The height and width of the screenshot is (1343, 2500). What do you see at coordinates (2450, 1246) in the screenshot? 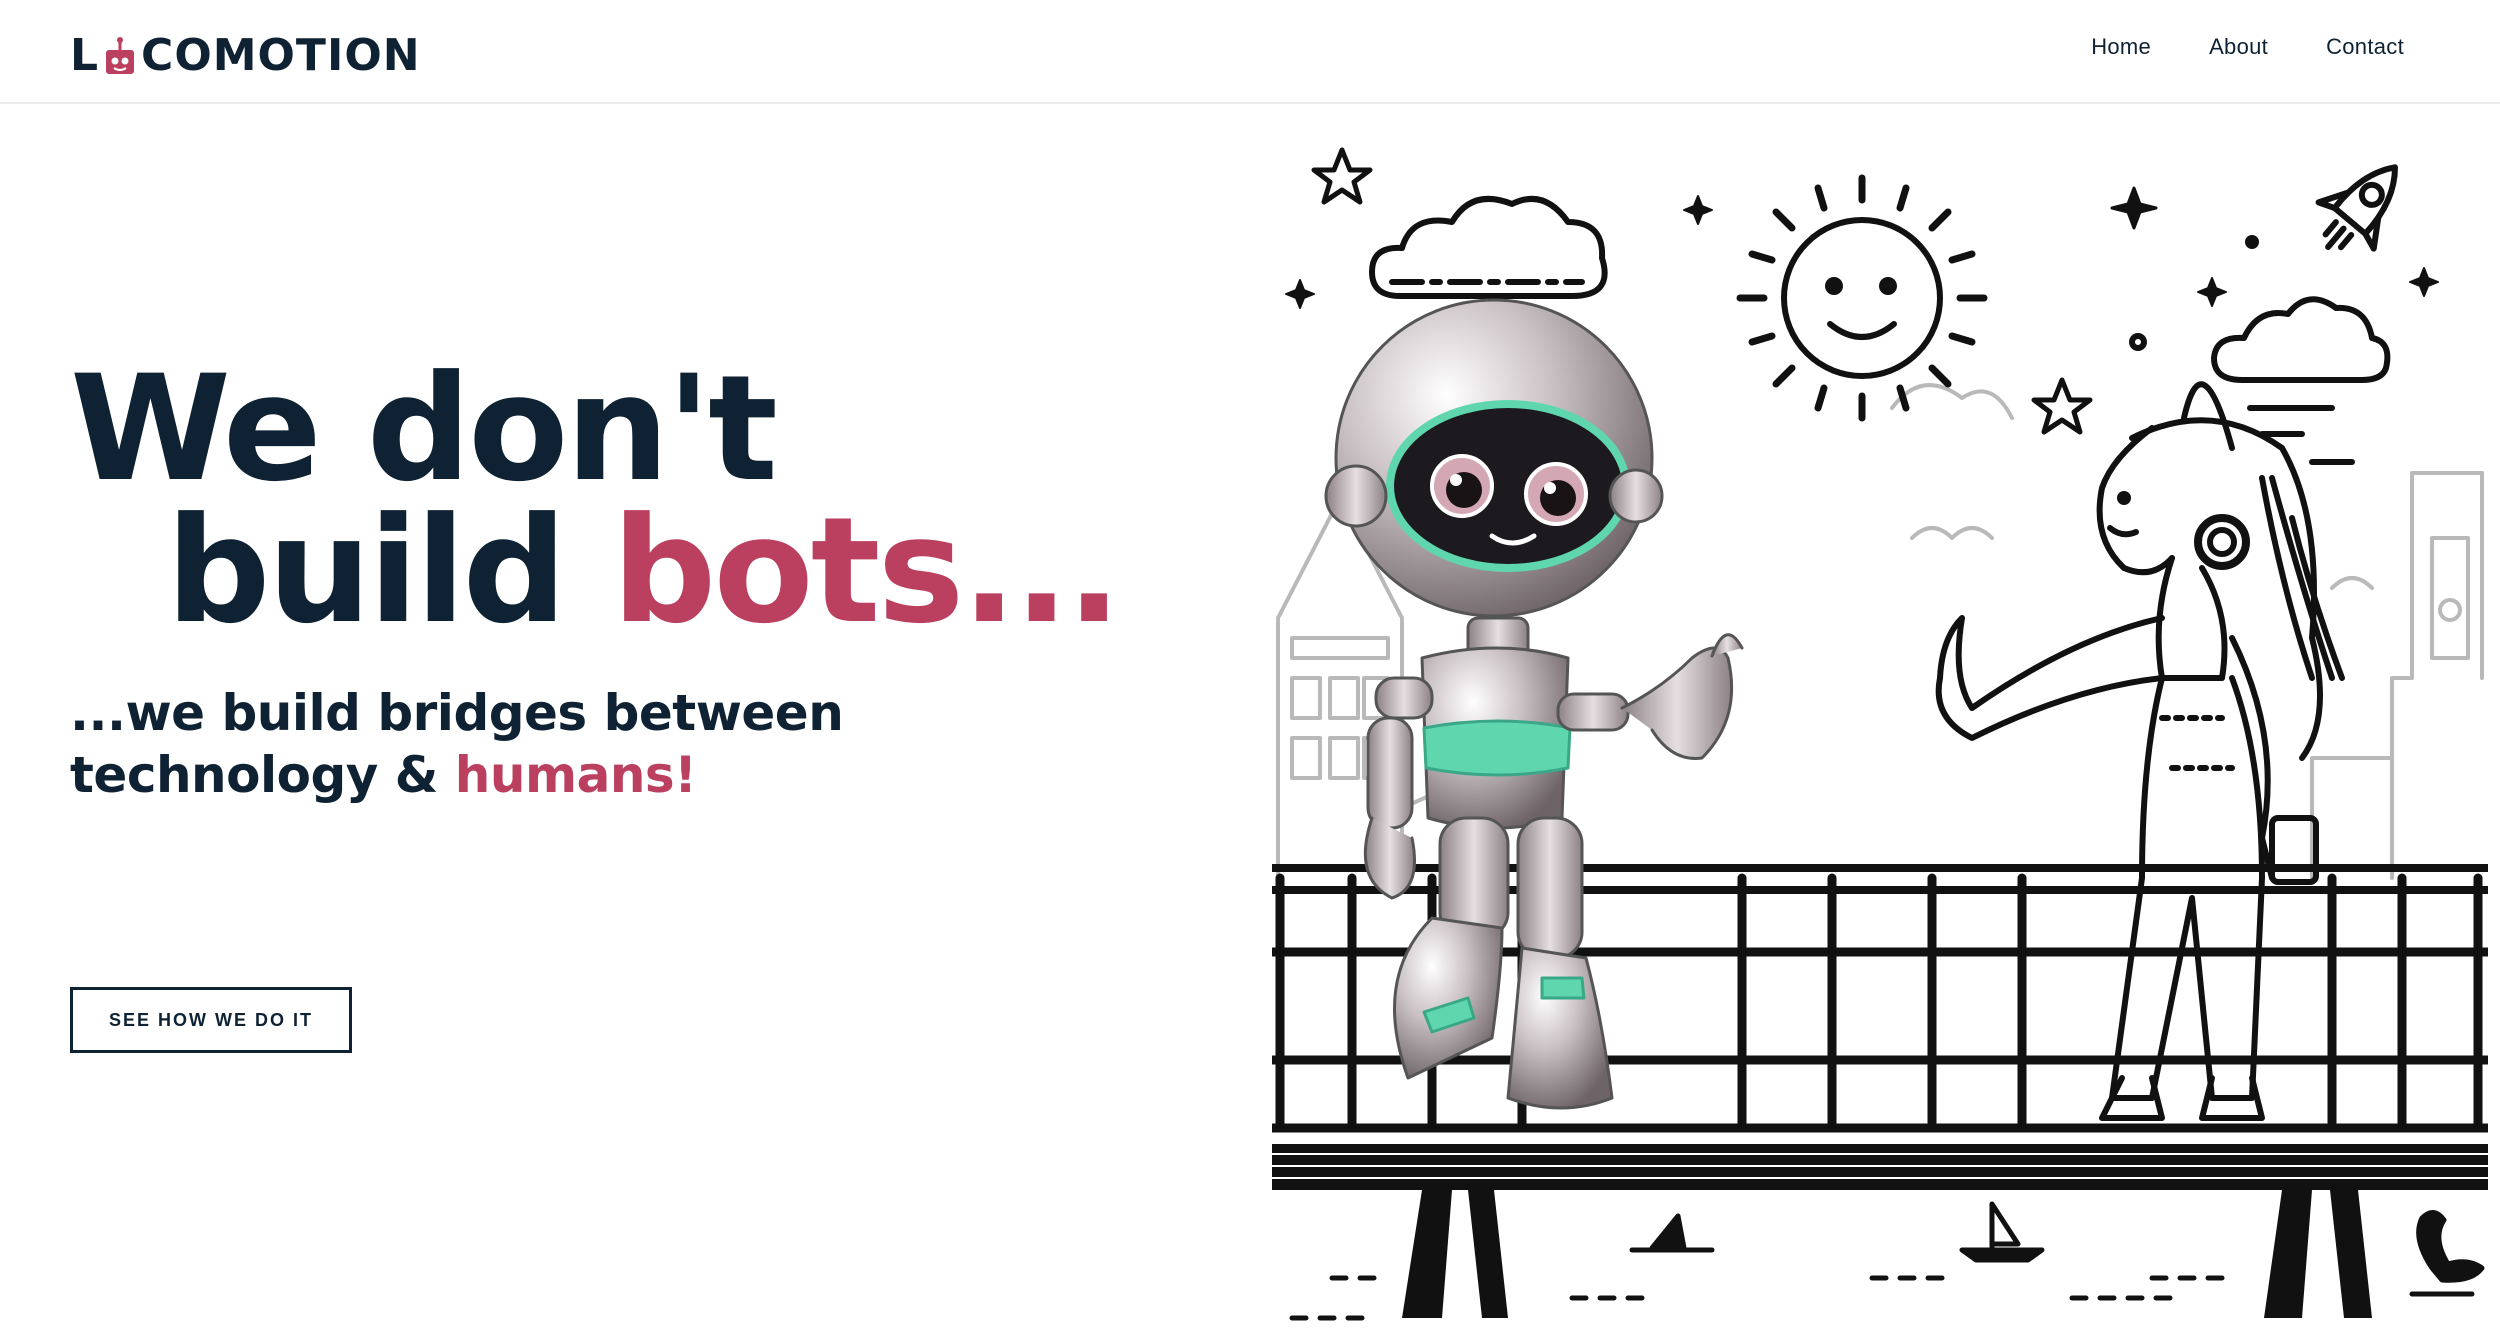
I see `swan-icon` at bounding box center [2450, 1246].